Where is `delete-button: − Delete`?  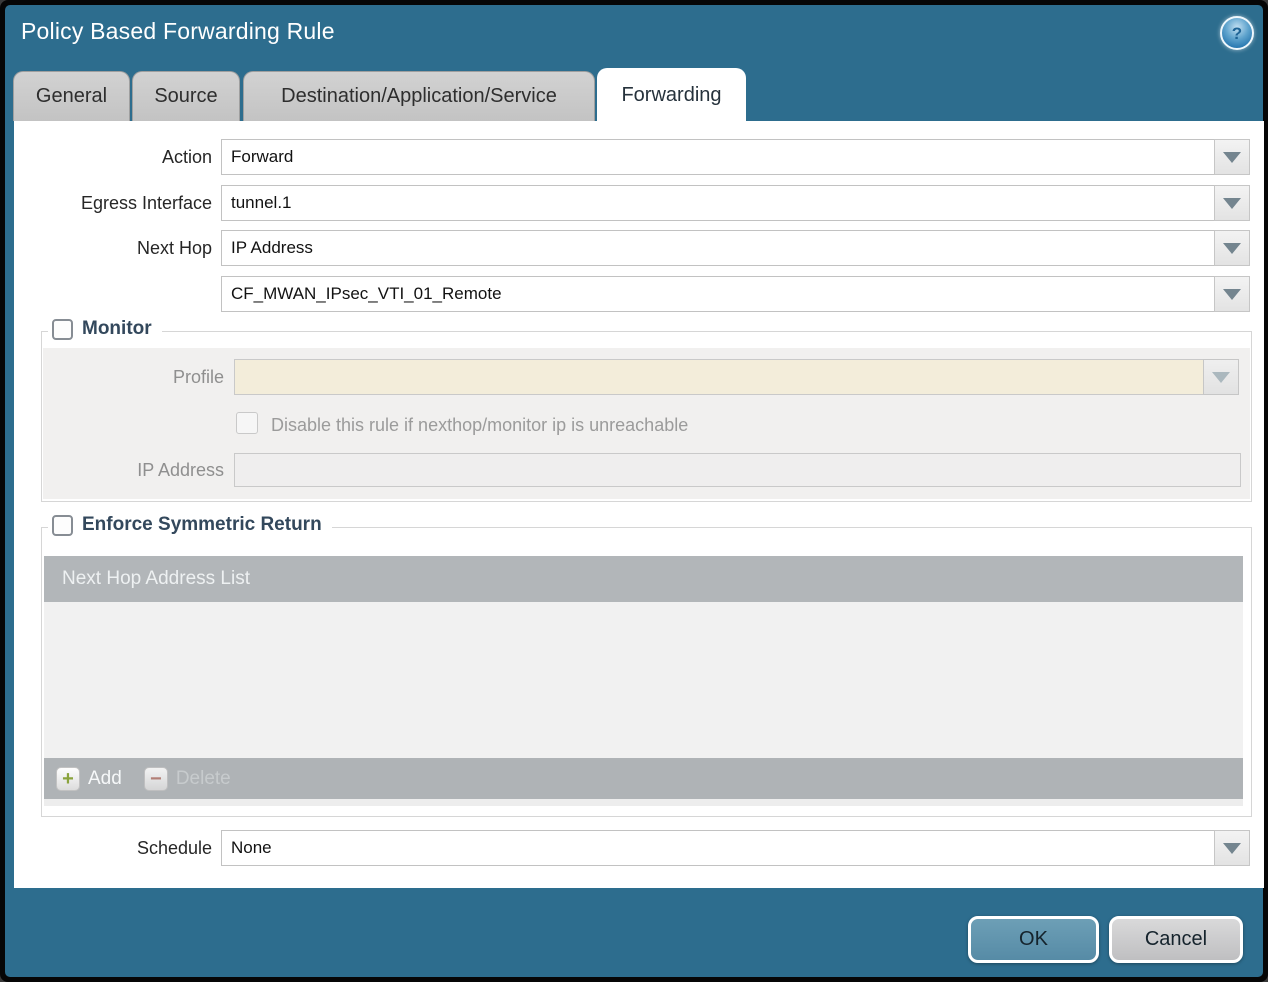
delete-button: − Delete is located at coordinates (187, 778).